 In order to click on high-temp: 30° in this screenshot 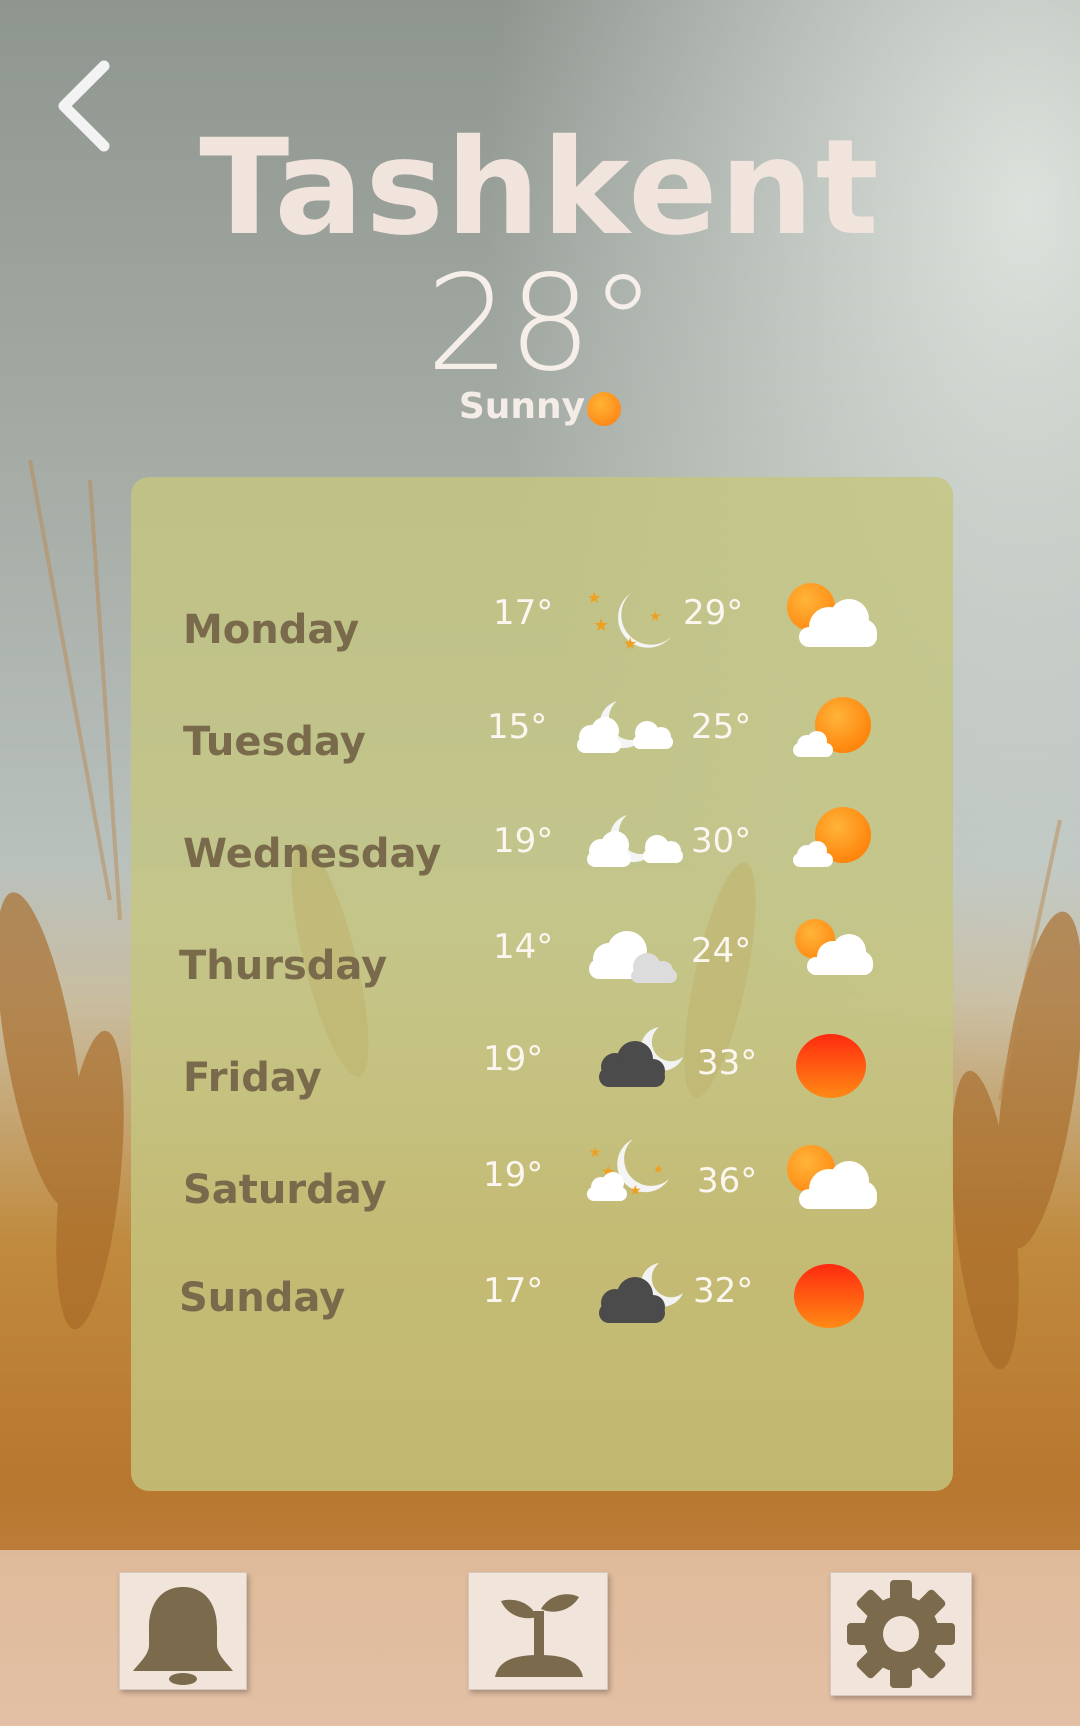, I will do `click(721, 841)`.